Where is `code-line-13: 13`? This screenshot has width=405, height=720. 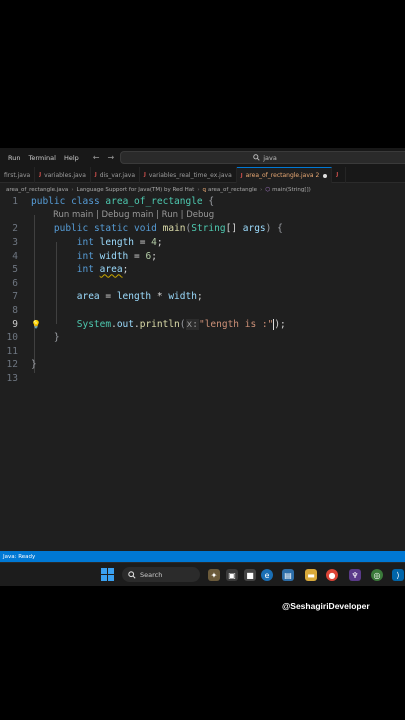
code-line-13: 13 is located at coordinates (202, 379).